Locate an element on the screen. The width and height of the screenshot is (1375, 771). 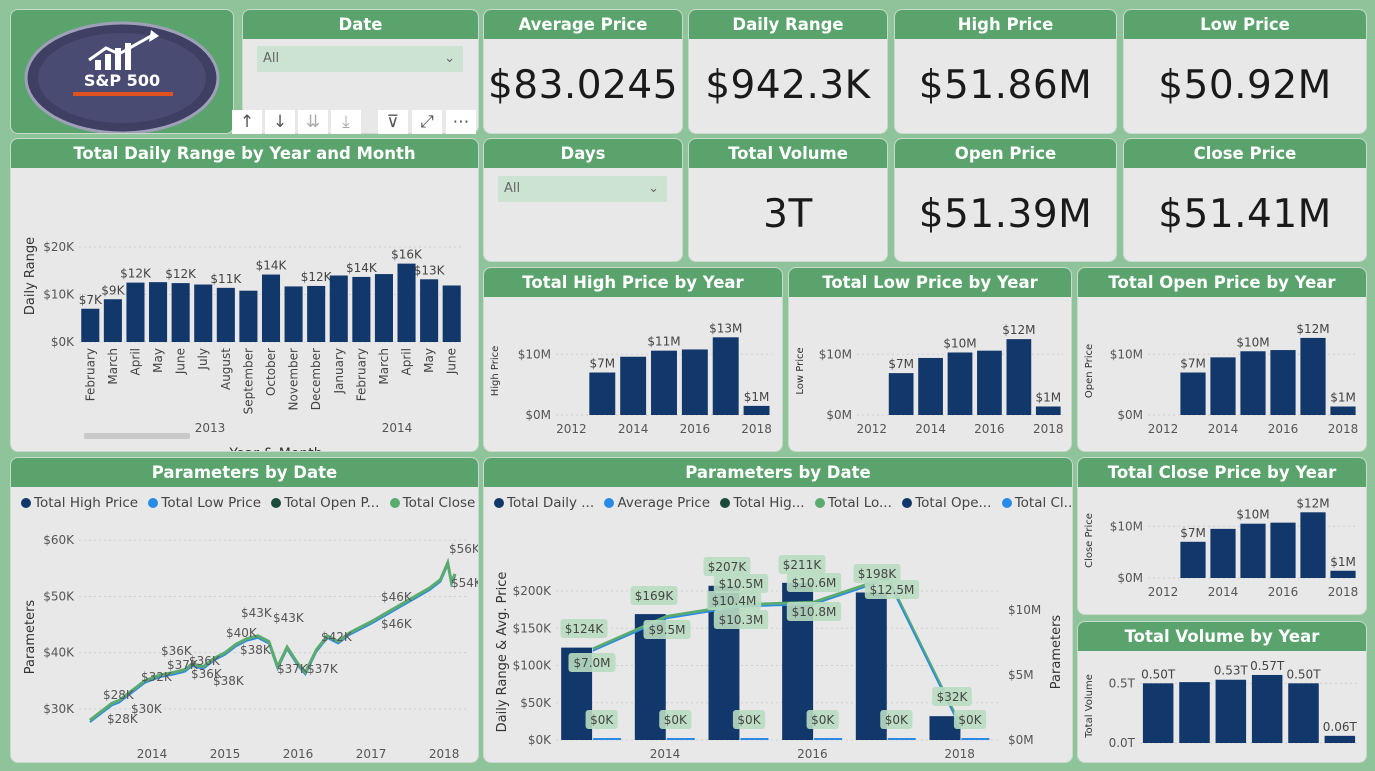
year-label: 2013 is located at coordinates (210, 428).